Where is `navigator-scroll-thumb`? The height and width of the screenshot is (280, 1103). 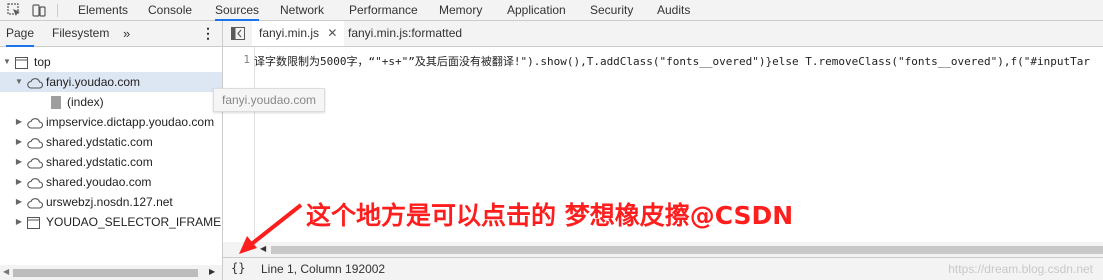 navigator-scroll-thumb is located at coordinates (105, 273).